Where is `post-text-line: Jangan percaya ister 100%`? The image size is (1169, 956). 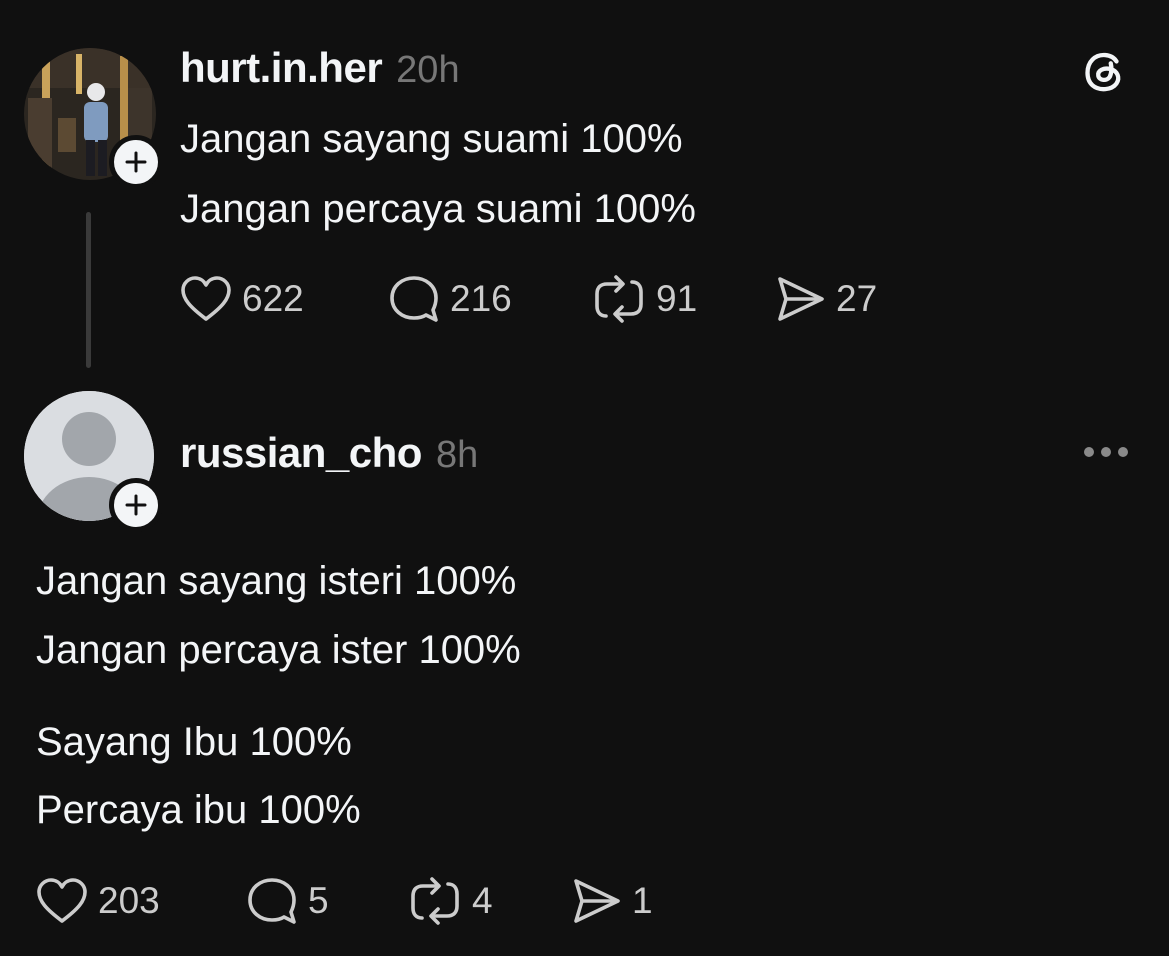 post-text-line: Jangan percaya ister 100% is located at coordinates (278, 650).